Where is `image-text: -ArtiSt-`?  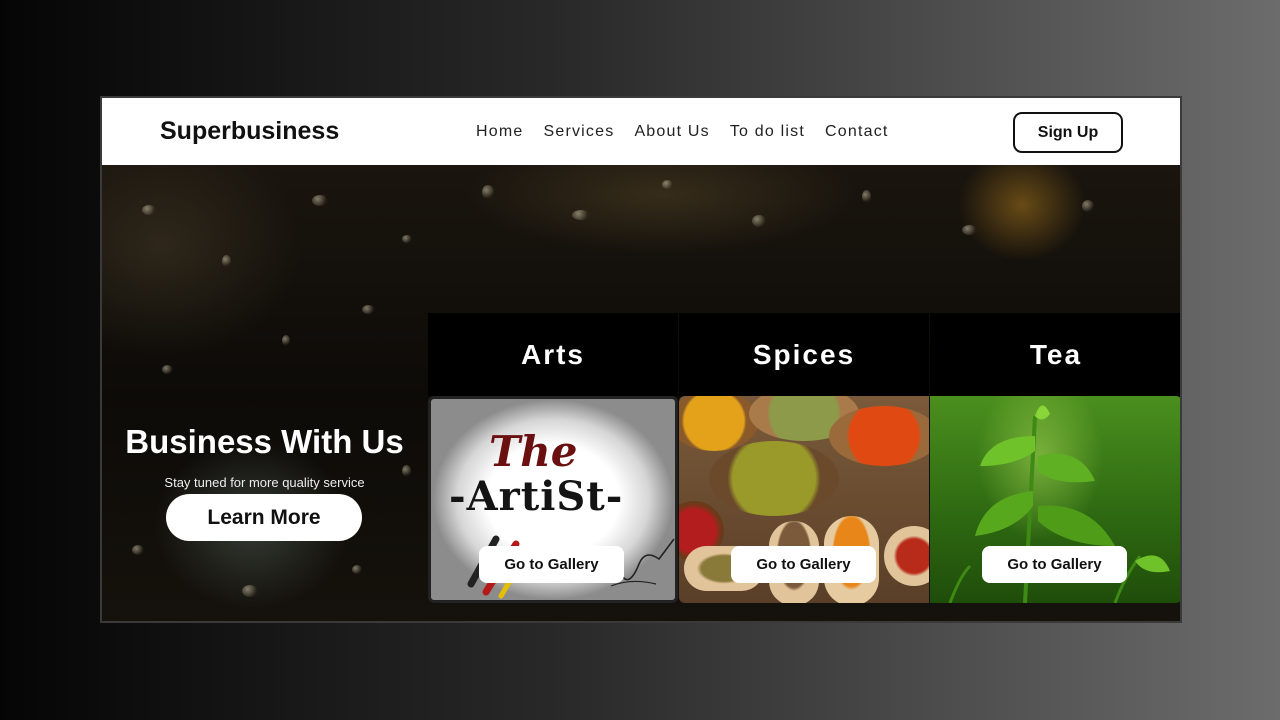 image-text: -ArtiSt- is located at coordinates (536, 496).